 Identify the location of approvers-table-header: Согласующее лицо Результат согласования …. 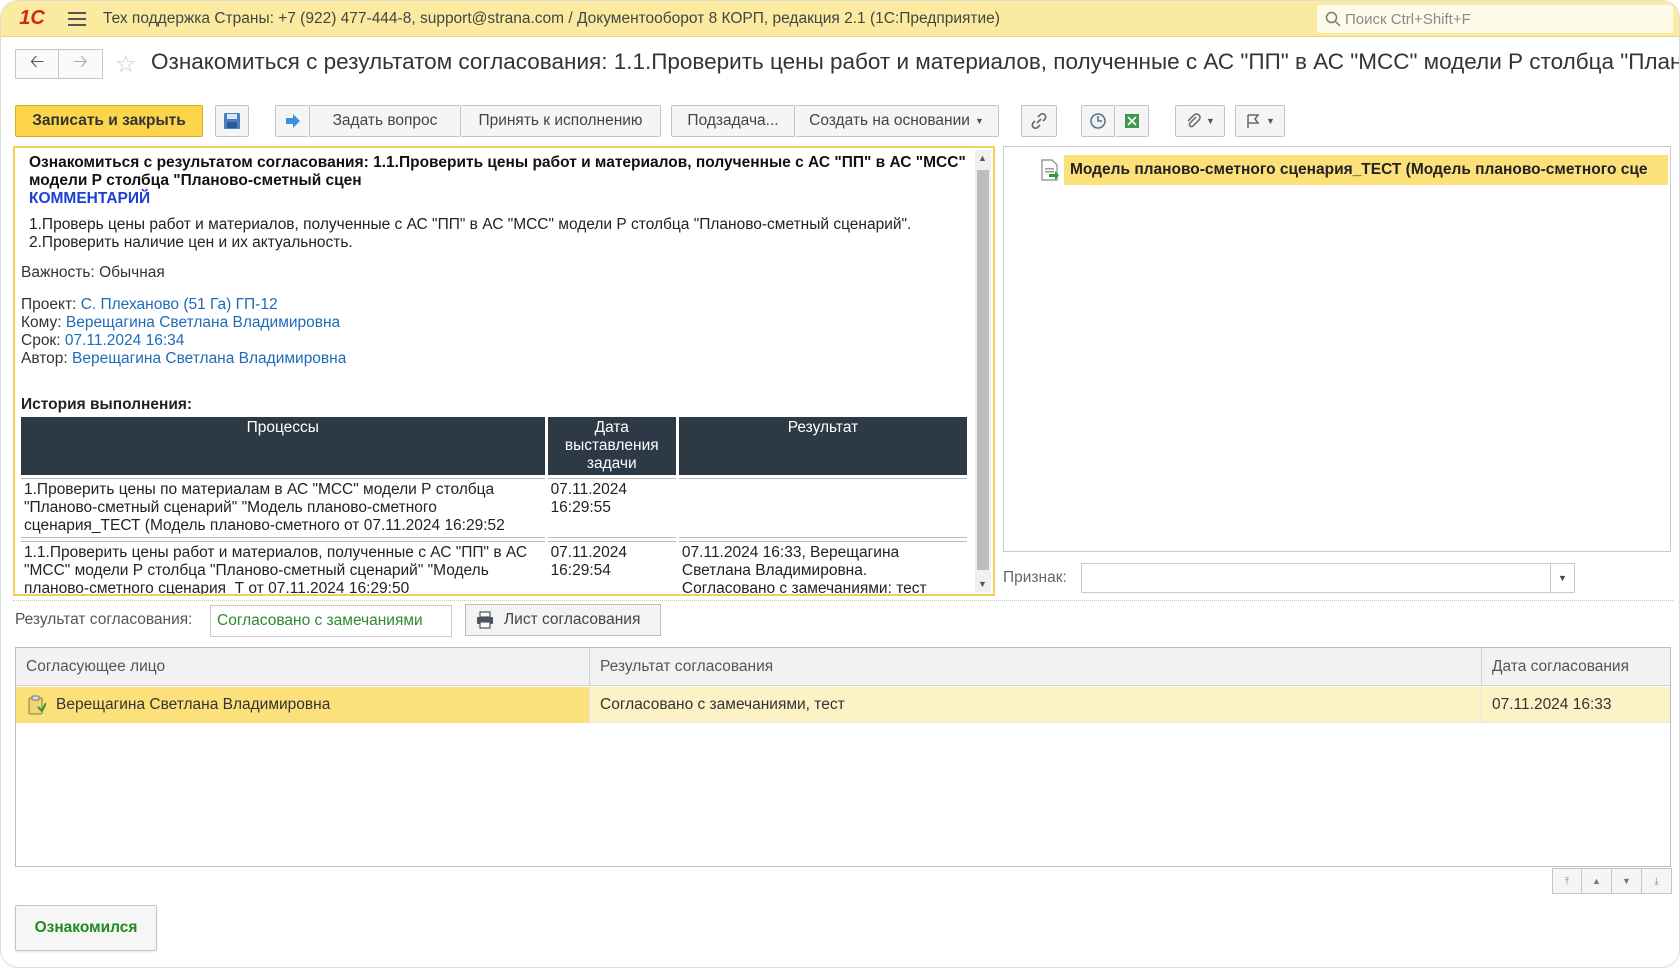
(843, 667).